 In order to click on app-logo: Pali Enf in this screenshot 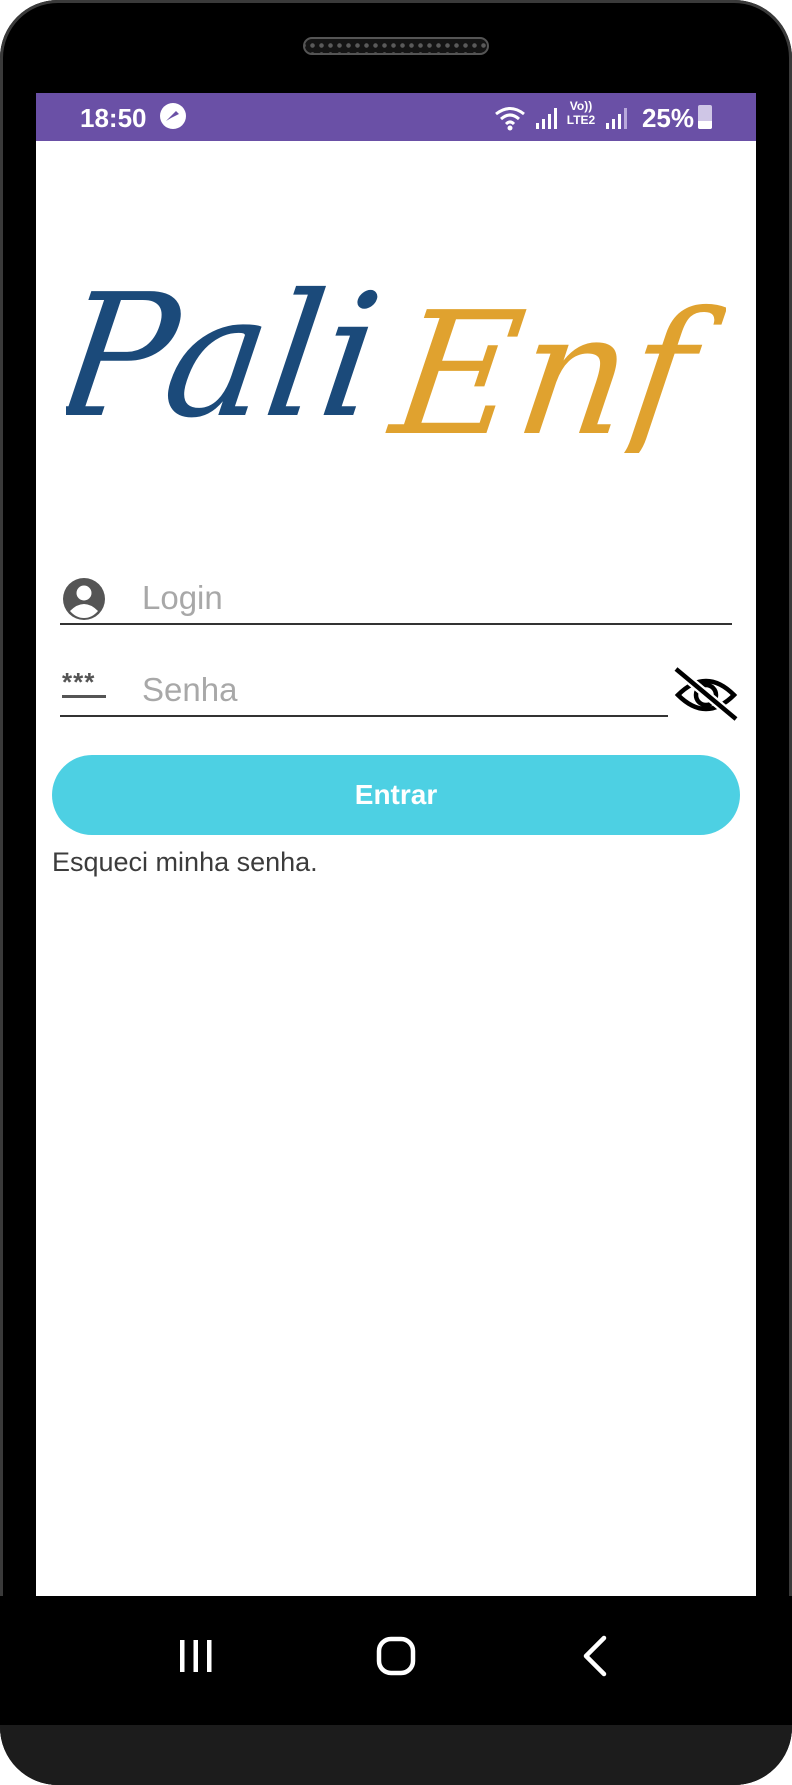, I will do `click(396, 355)`.